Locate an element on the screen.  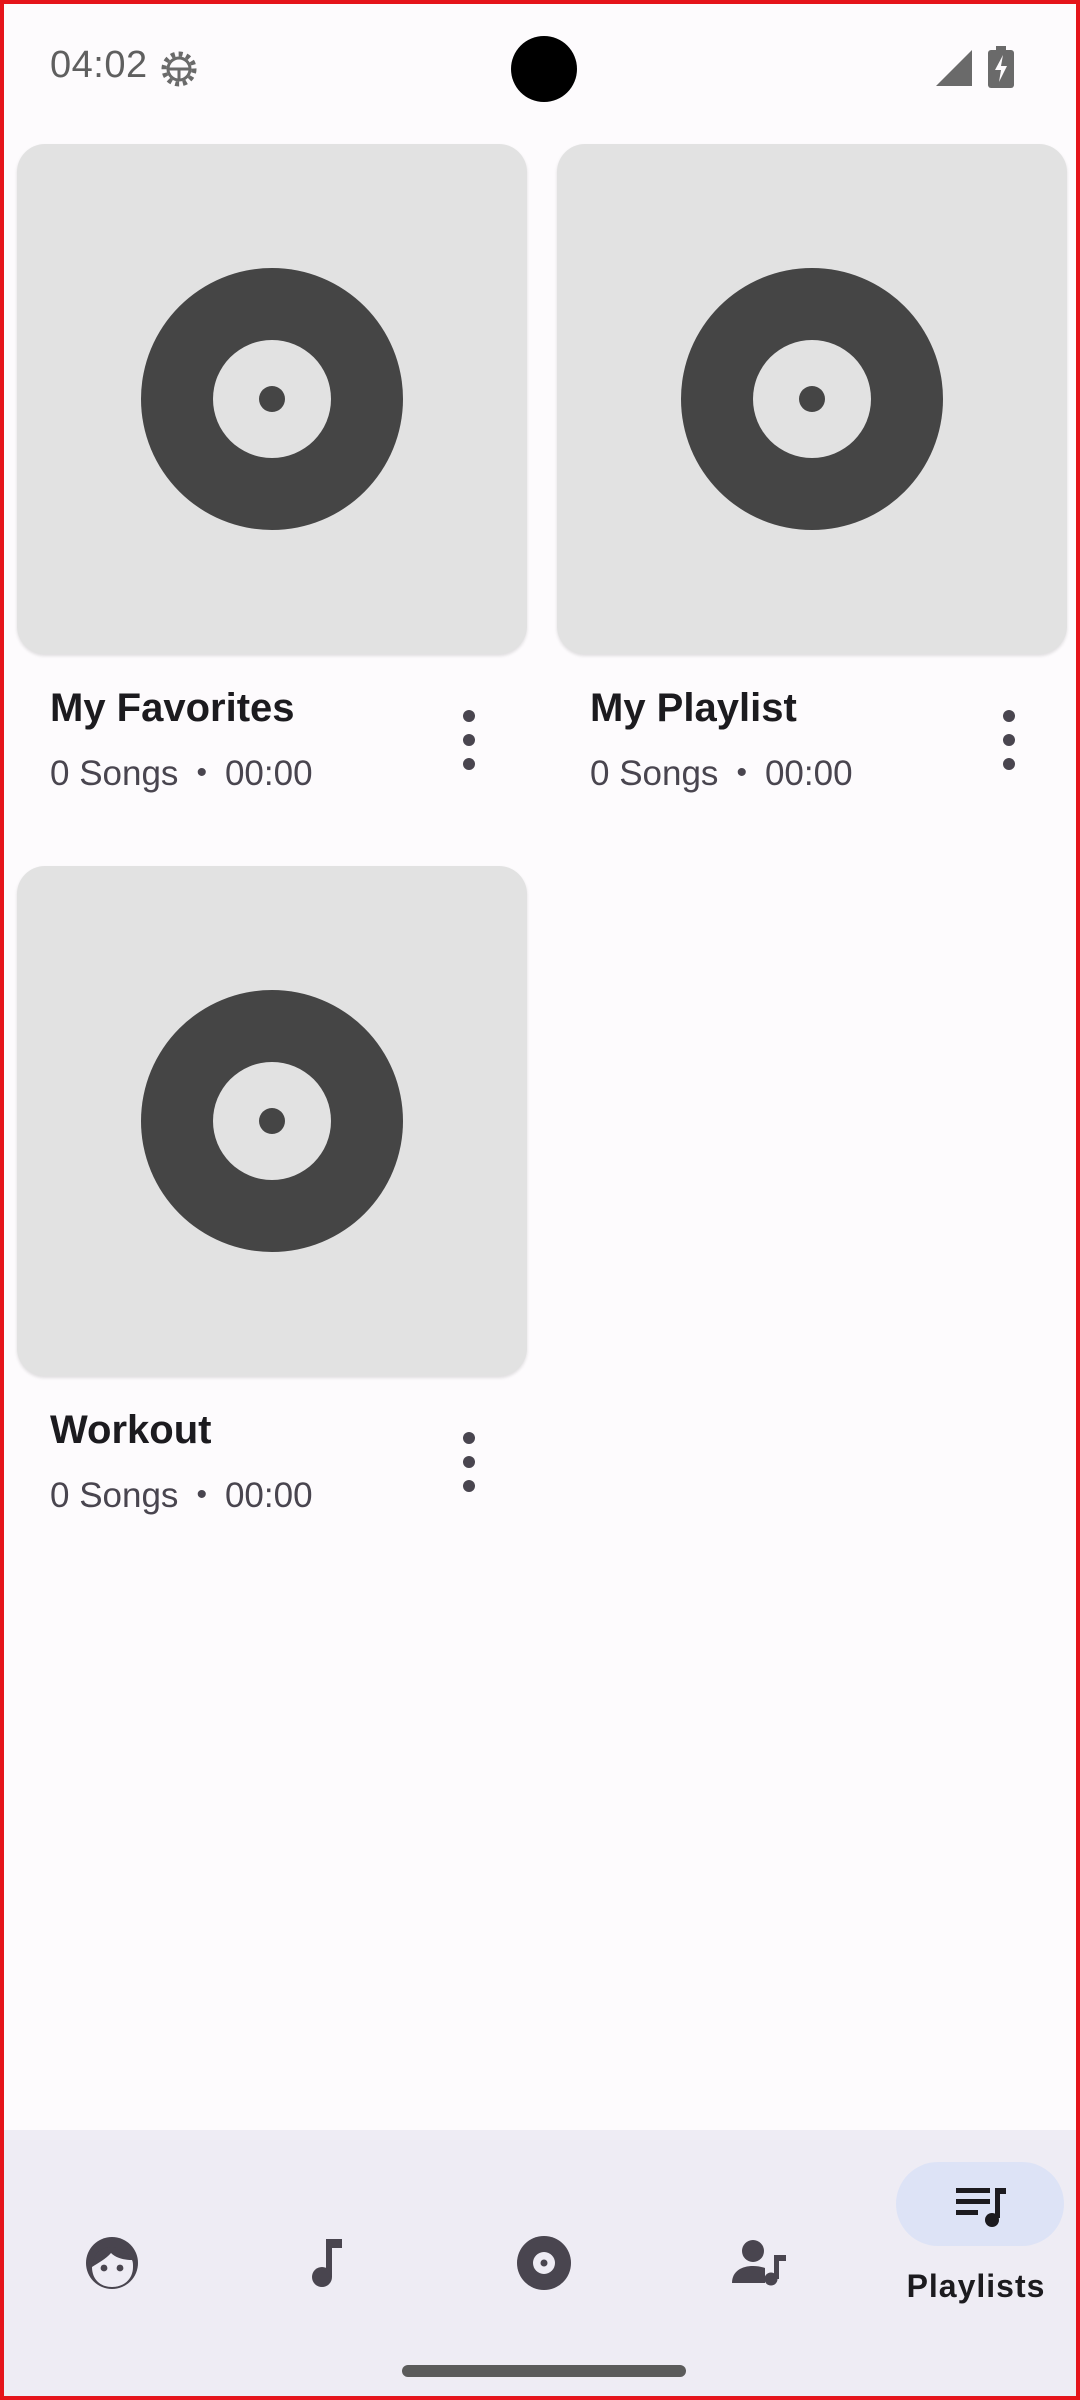
face-icon is located at coordinates (112, 2263).